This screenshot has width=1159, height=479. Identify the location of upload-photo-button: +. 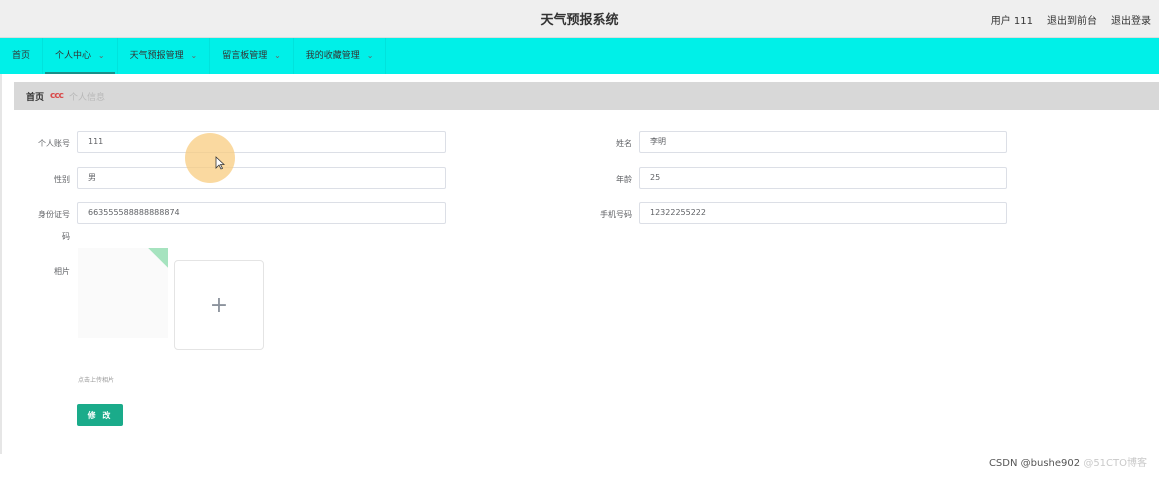
(219, 305).